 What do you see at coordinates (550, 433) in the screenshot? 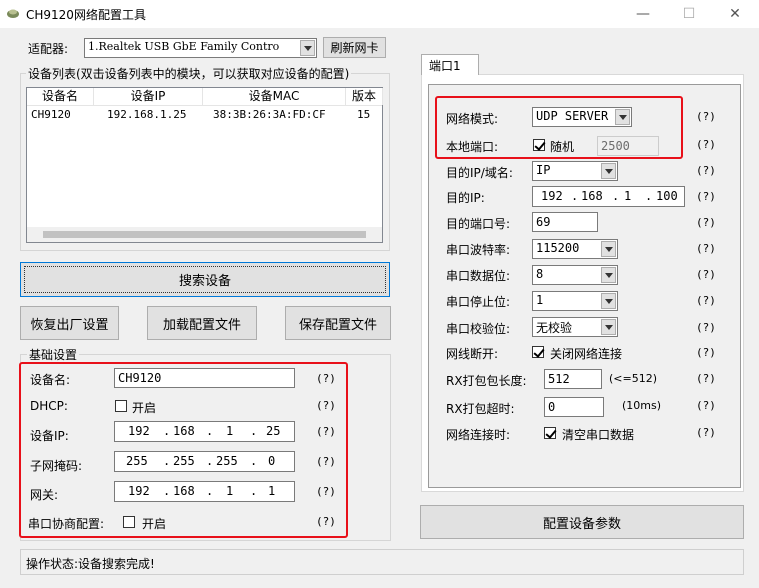
I see `on-connect-checkbox` at bounding box center [550, 433].